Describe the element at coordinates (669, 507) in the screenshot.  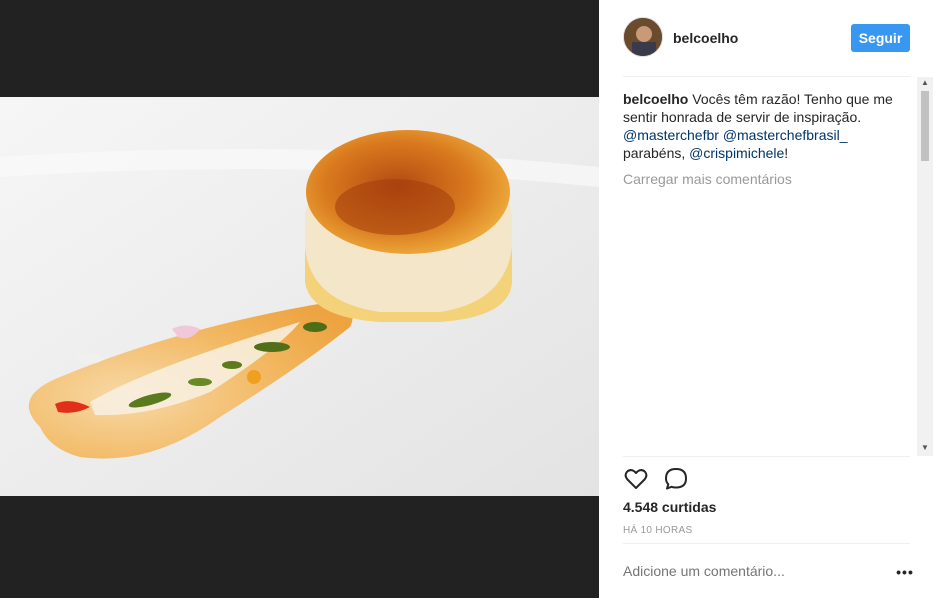
I see `likes-count: 4.548 curtidas` at that location.